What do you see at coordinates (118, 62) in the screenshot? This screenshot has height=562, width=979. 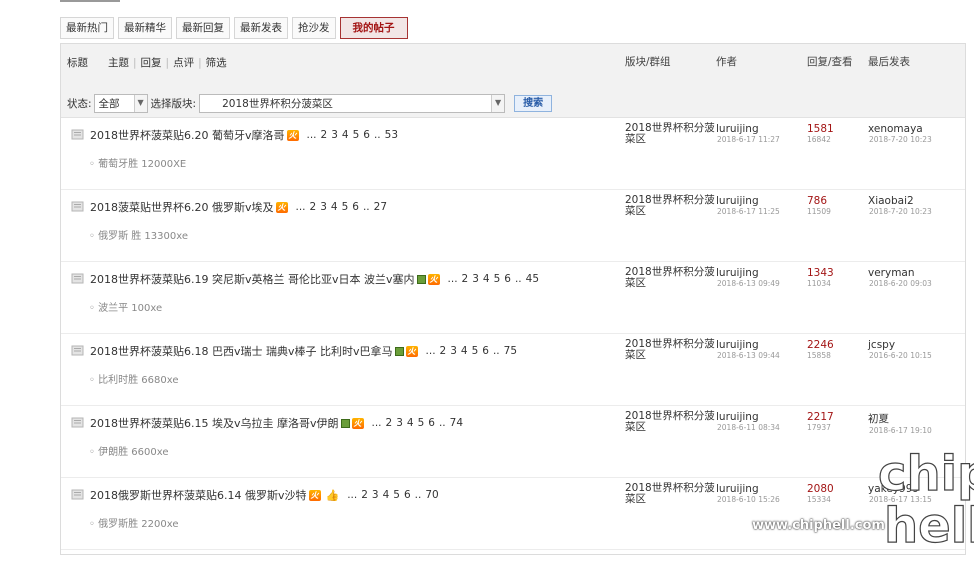 I see `filter-link: 主题` at bounding box center [118, 62].